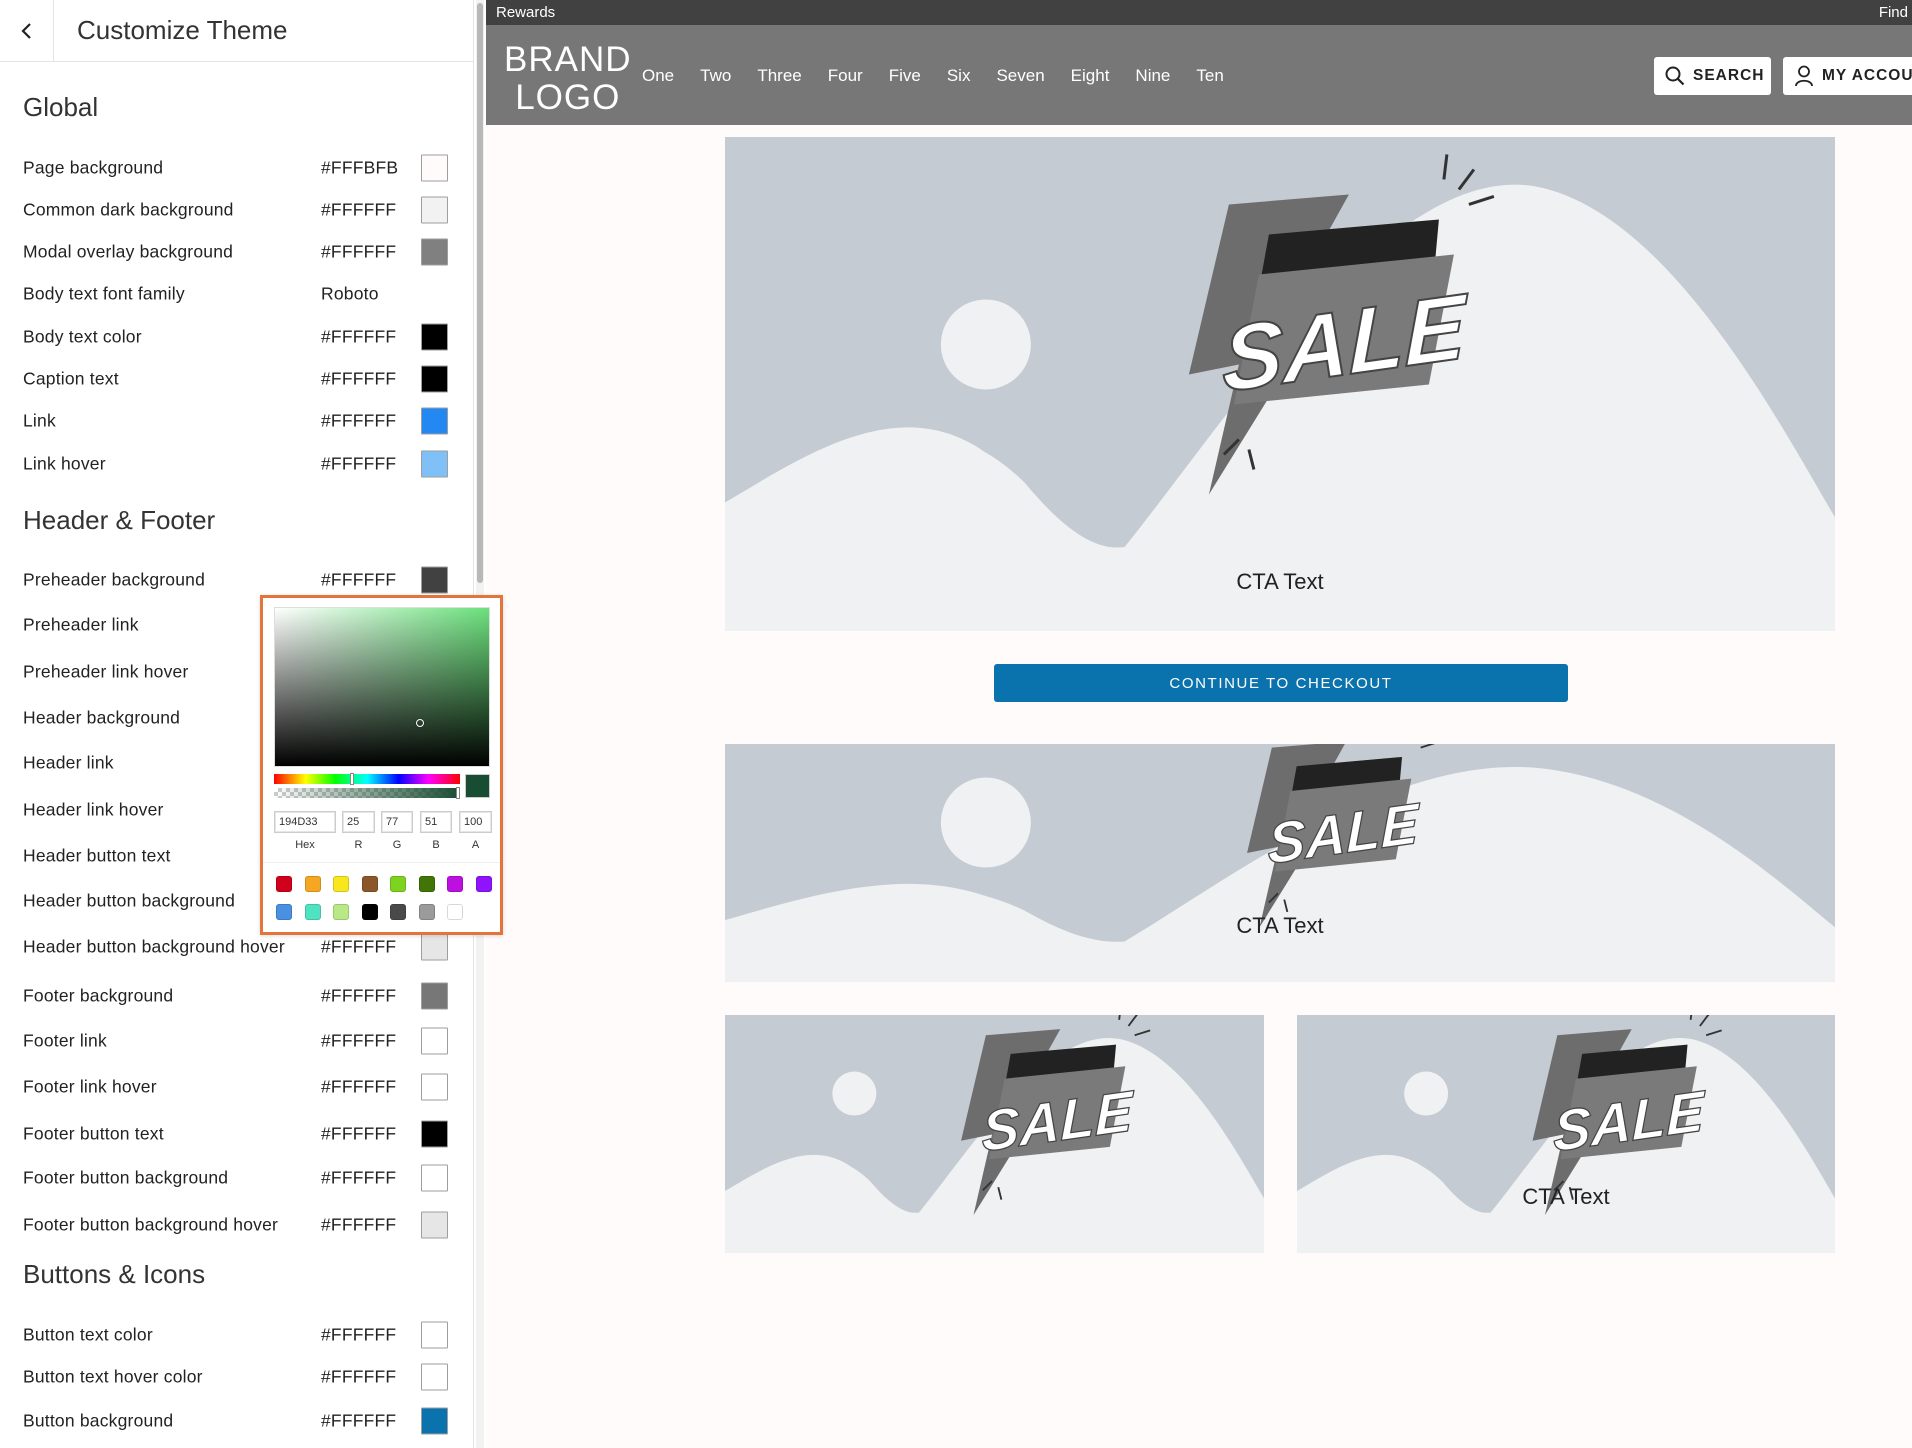  What do you see at coordinates (436, 822) in the screenshot?
I see `blue-input` at bounding box center [436, 822].